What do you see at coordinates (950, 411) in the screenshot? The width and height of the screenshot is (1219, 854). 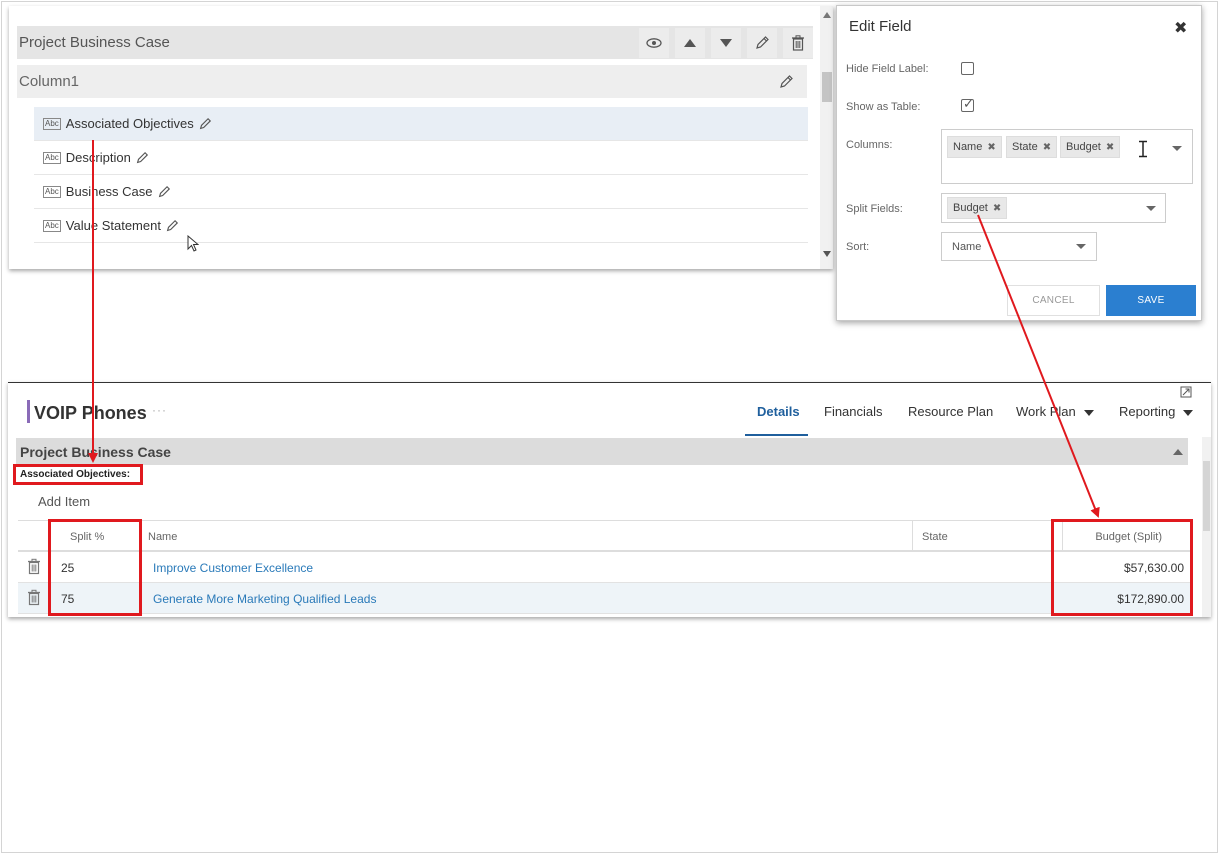 I see `tab-resource-plan: Resource Plan` at bounding box center [950, 411].